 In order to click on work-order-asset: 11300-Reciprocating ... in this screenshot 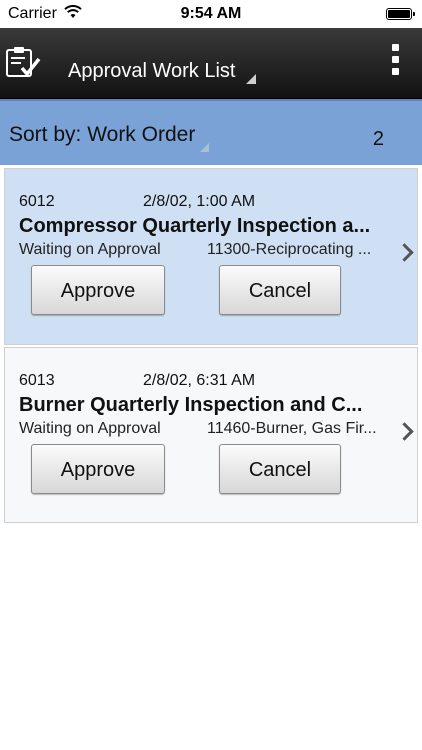, I will do `click(289, 249)`.